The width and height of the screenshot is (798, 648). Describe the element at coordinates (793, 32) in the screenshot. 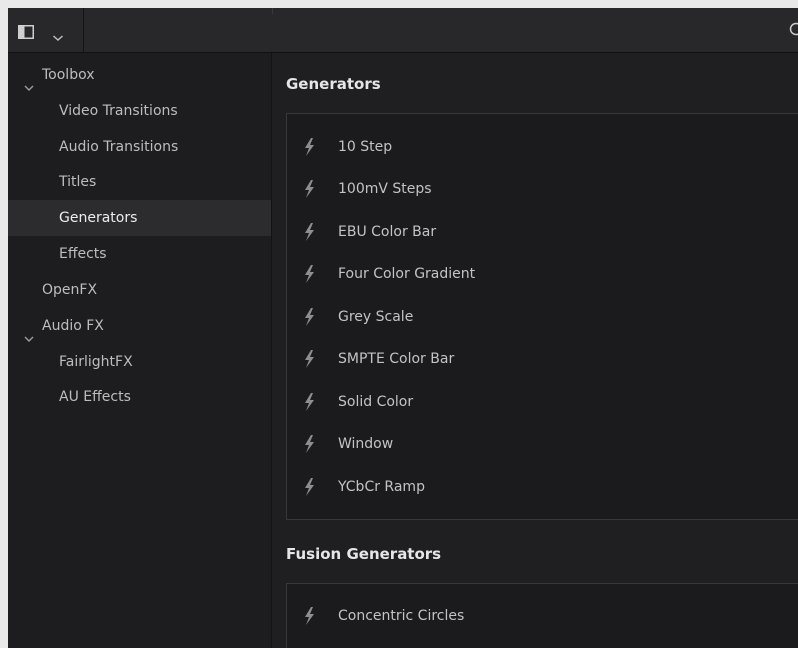

I see `search-icon` at that location.